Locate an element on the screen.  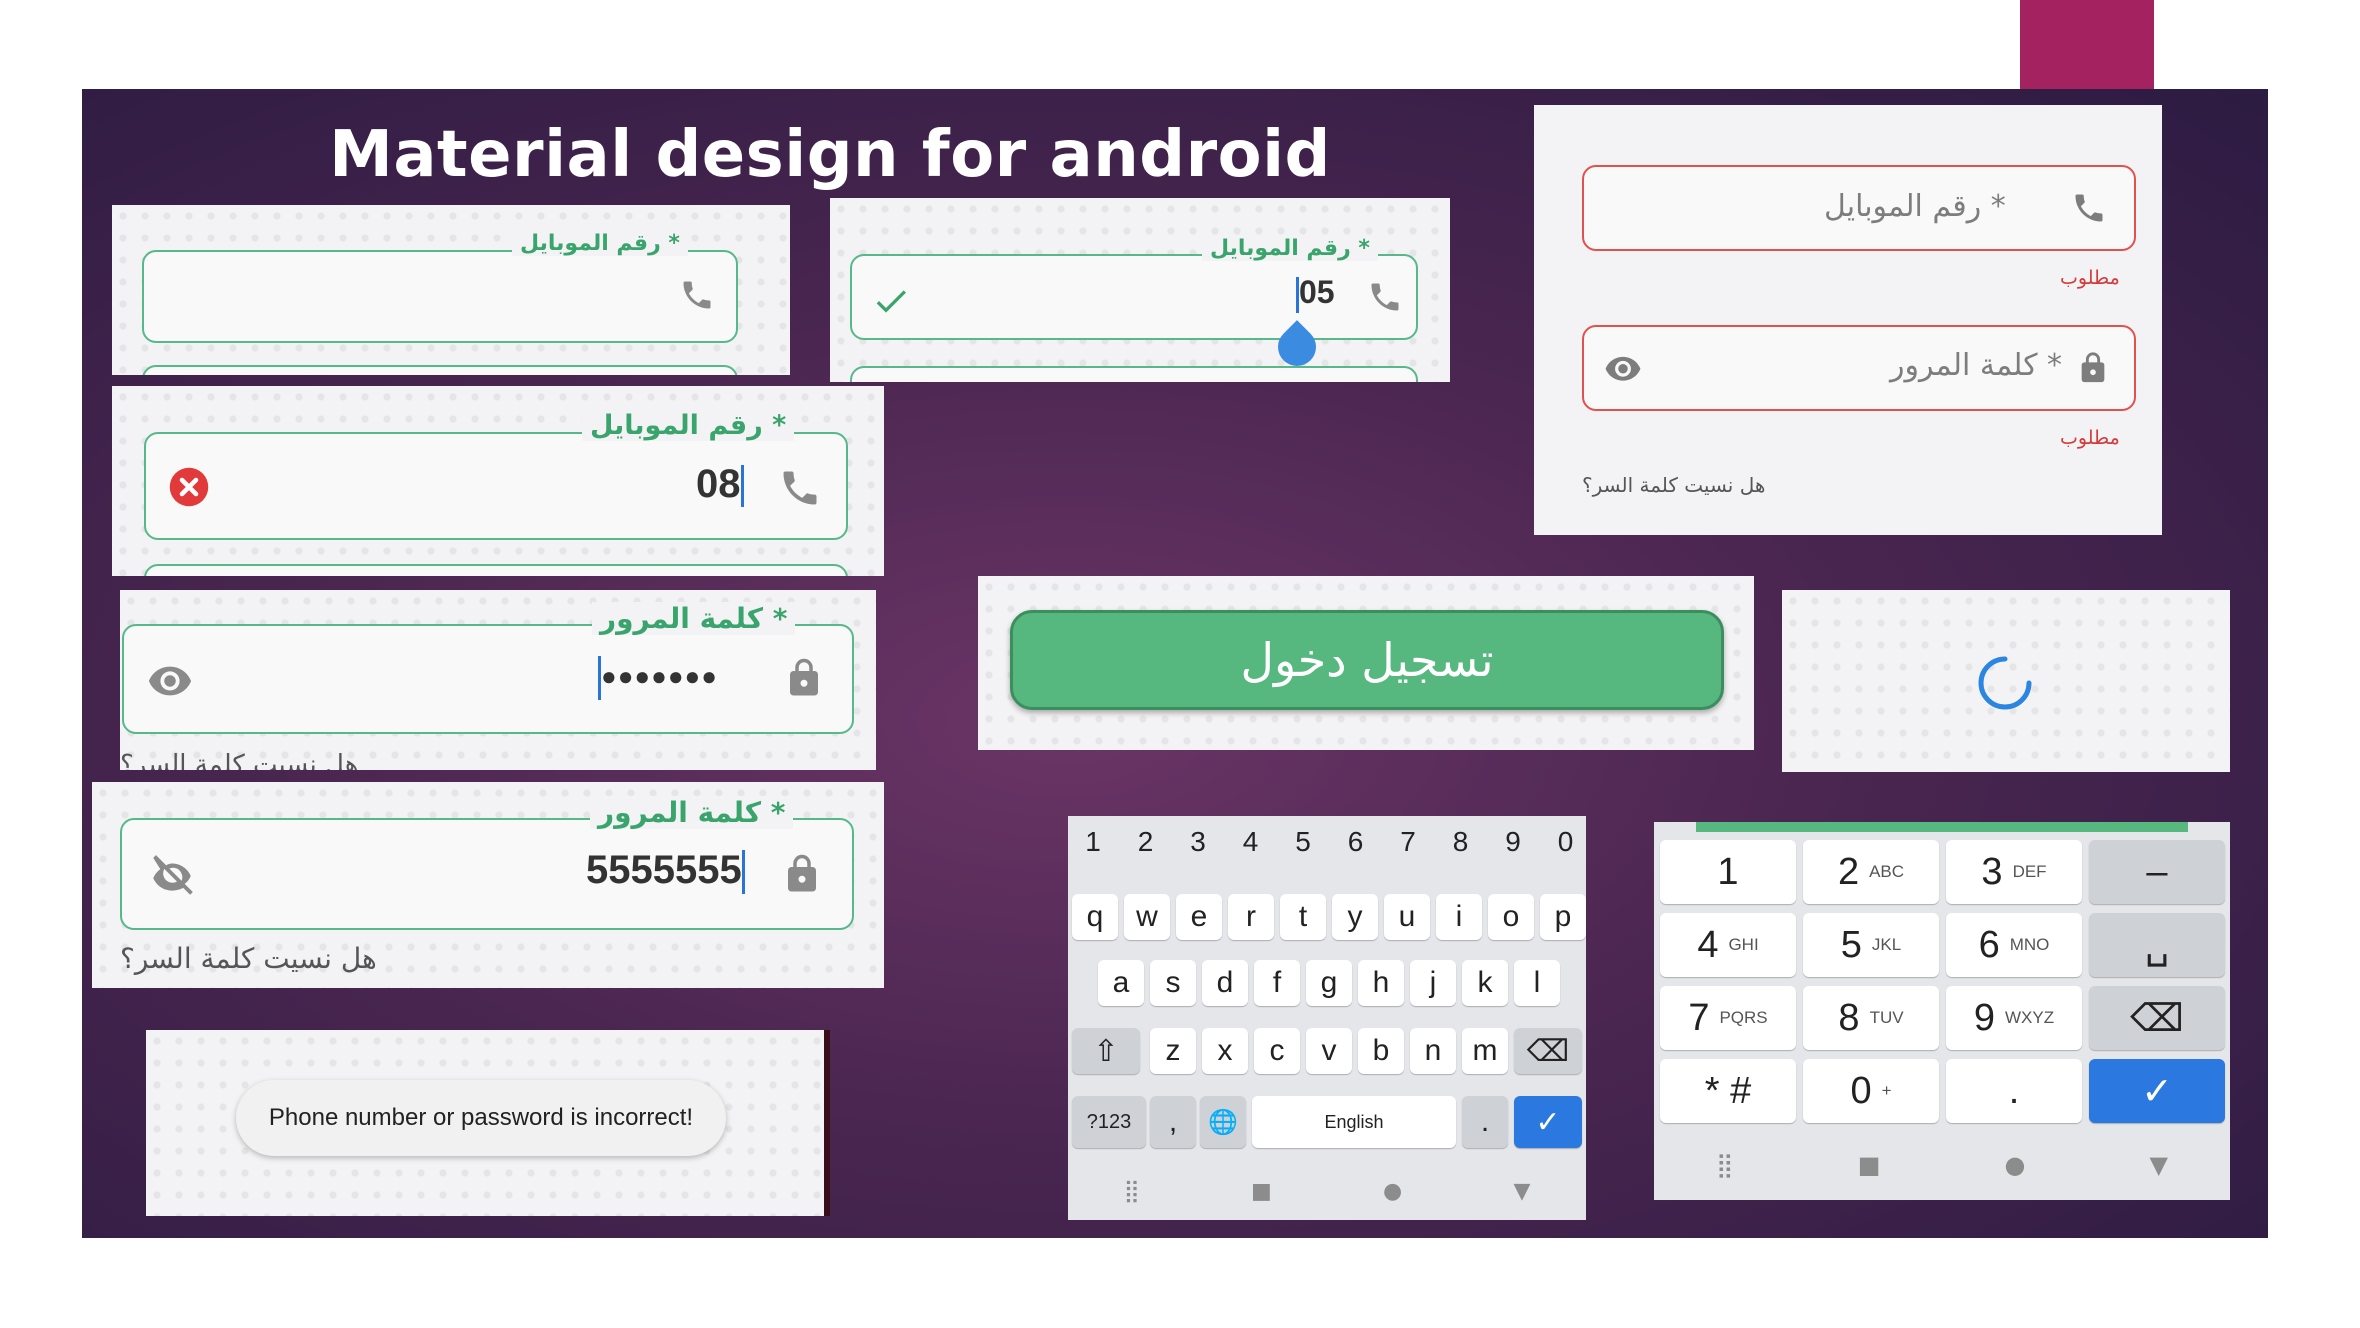
numpad-key: 8 TUV is located at coordinates (1871, 1018).